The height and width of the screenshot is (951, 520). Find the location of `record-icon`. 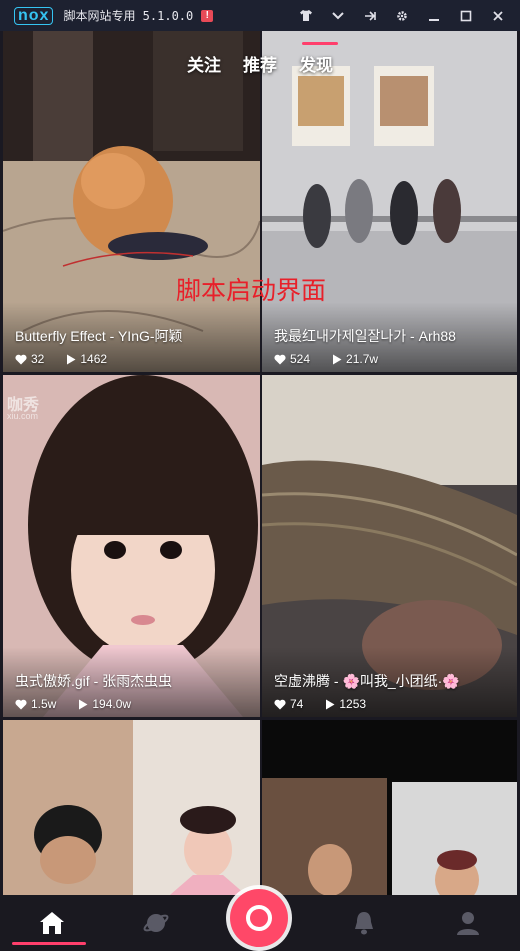

record-icon is located at coordinates (259, 918).